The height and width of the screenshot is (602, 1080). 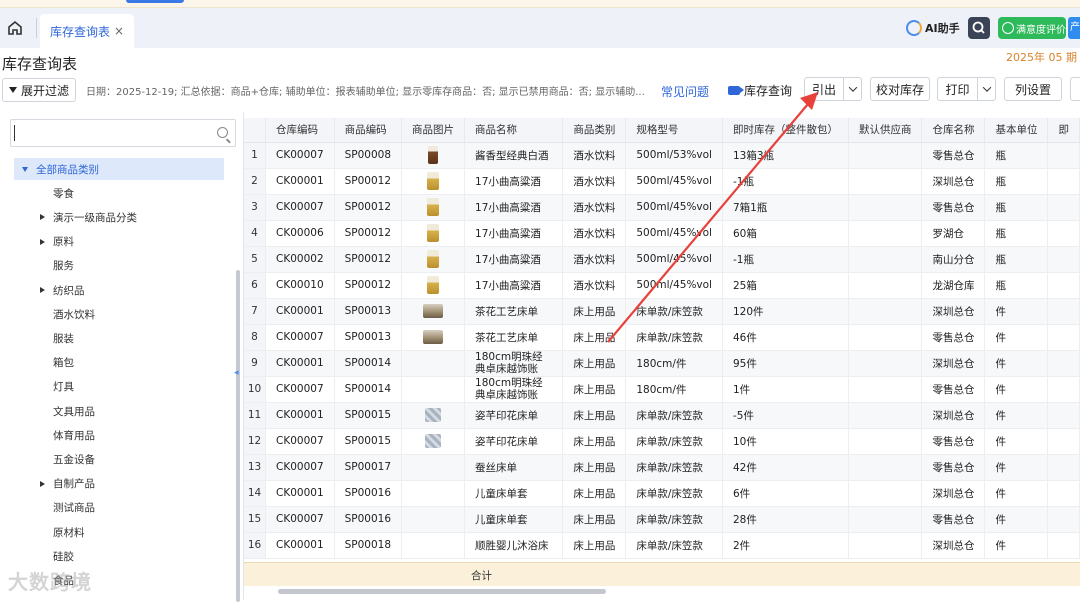 I want to click on column-header: 即, so click(x=1063, y=130).